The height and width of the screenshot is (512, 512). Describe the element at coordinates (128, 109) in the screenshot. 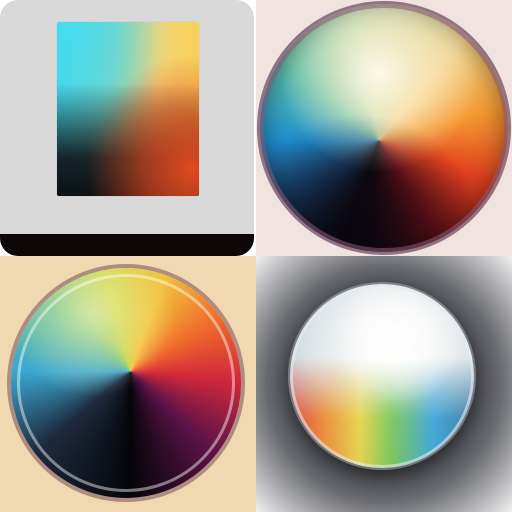

I see `gradient-square-icon` at that location.